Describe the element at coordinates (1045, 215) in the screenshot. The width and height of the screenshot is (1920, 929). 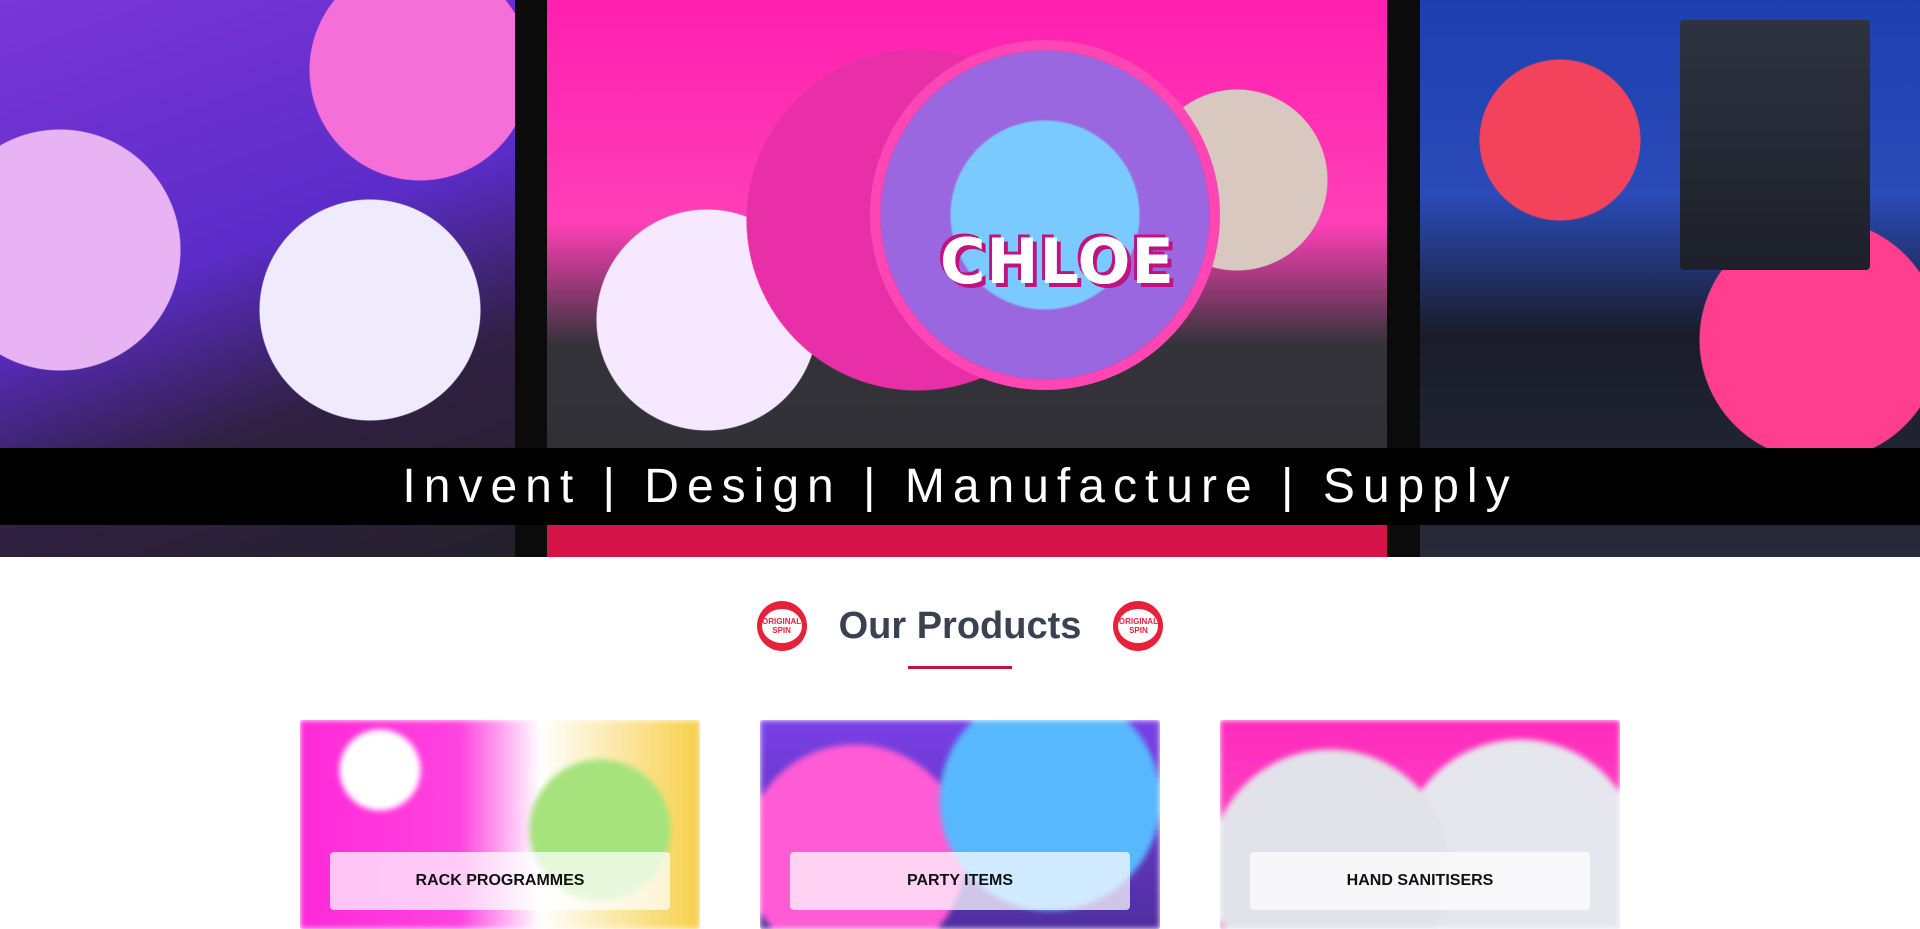
I see `party-plate-graphic` at that location.